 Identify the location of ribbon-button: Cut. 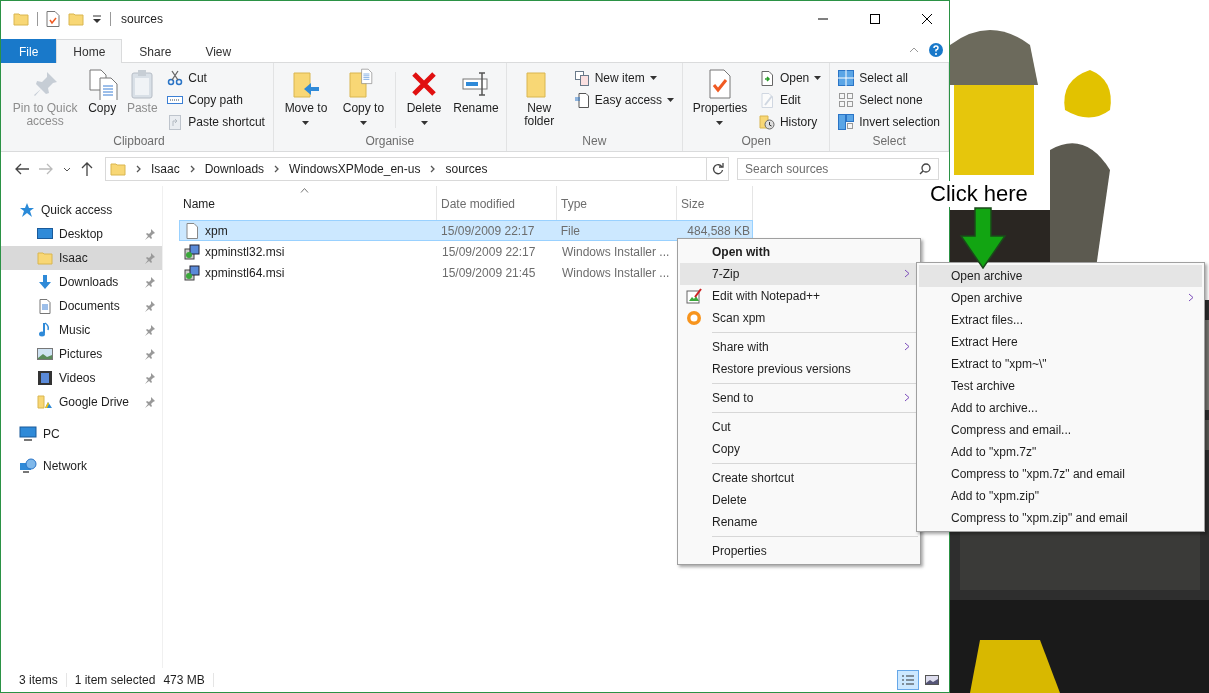
(216, 78).